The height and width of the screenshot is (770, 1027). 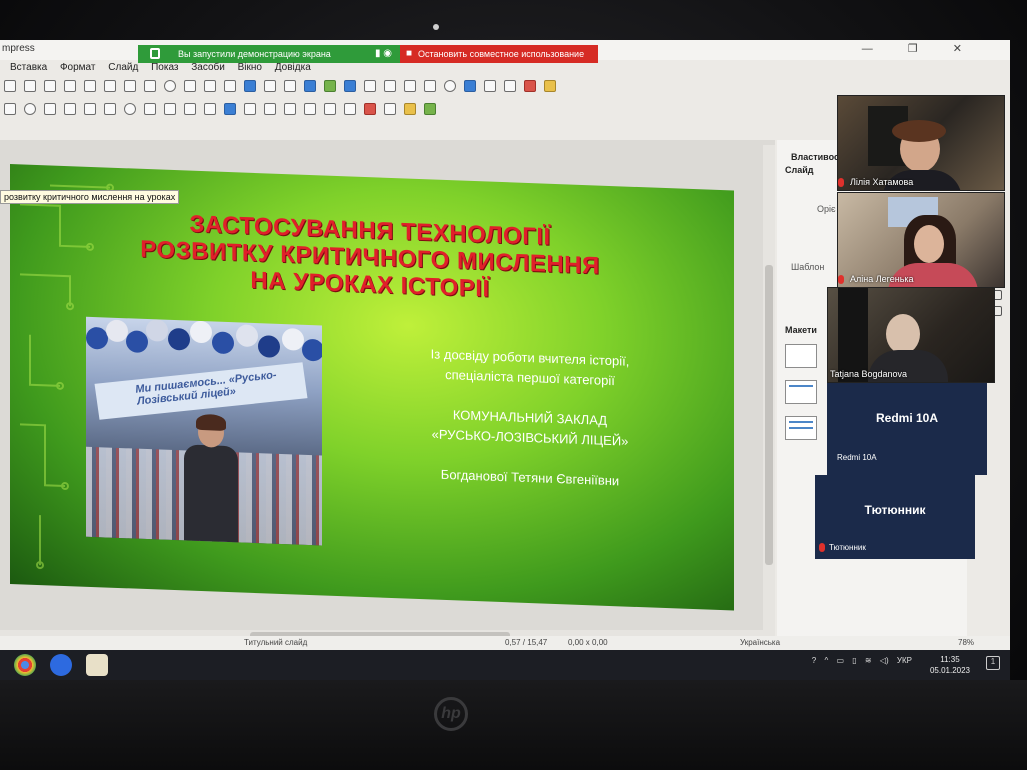 What do you see at coordinates (769, 415) in the screenshot?
I see `scroll-thumb` at bounding box center [769, 415].